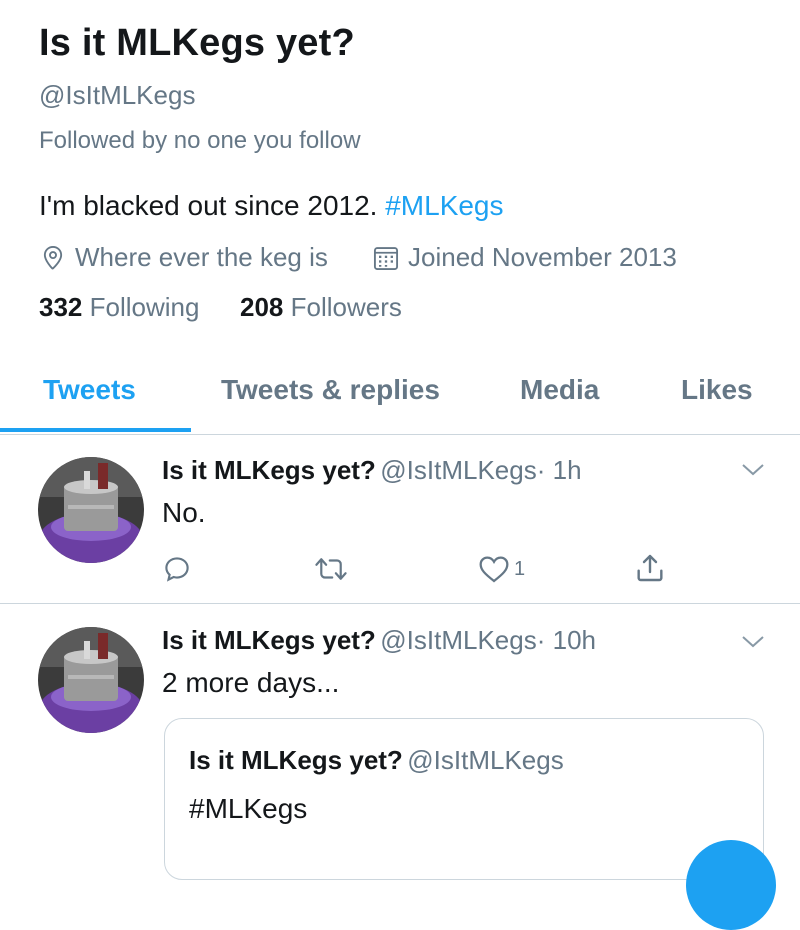 This screenshot has height=930, width=800. What do you see at coordinates (400, 603) in the screenshot?
I see `tweet-divider` at bounding box center [400, 603].